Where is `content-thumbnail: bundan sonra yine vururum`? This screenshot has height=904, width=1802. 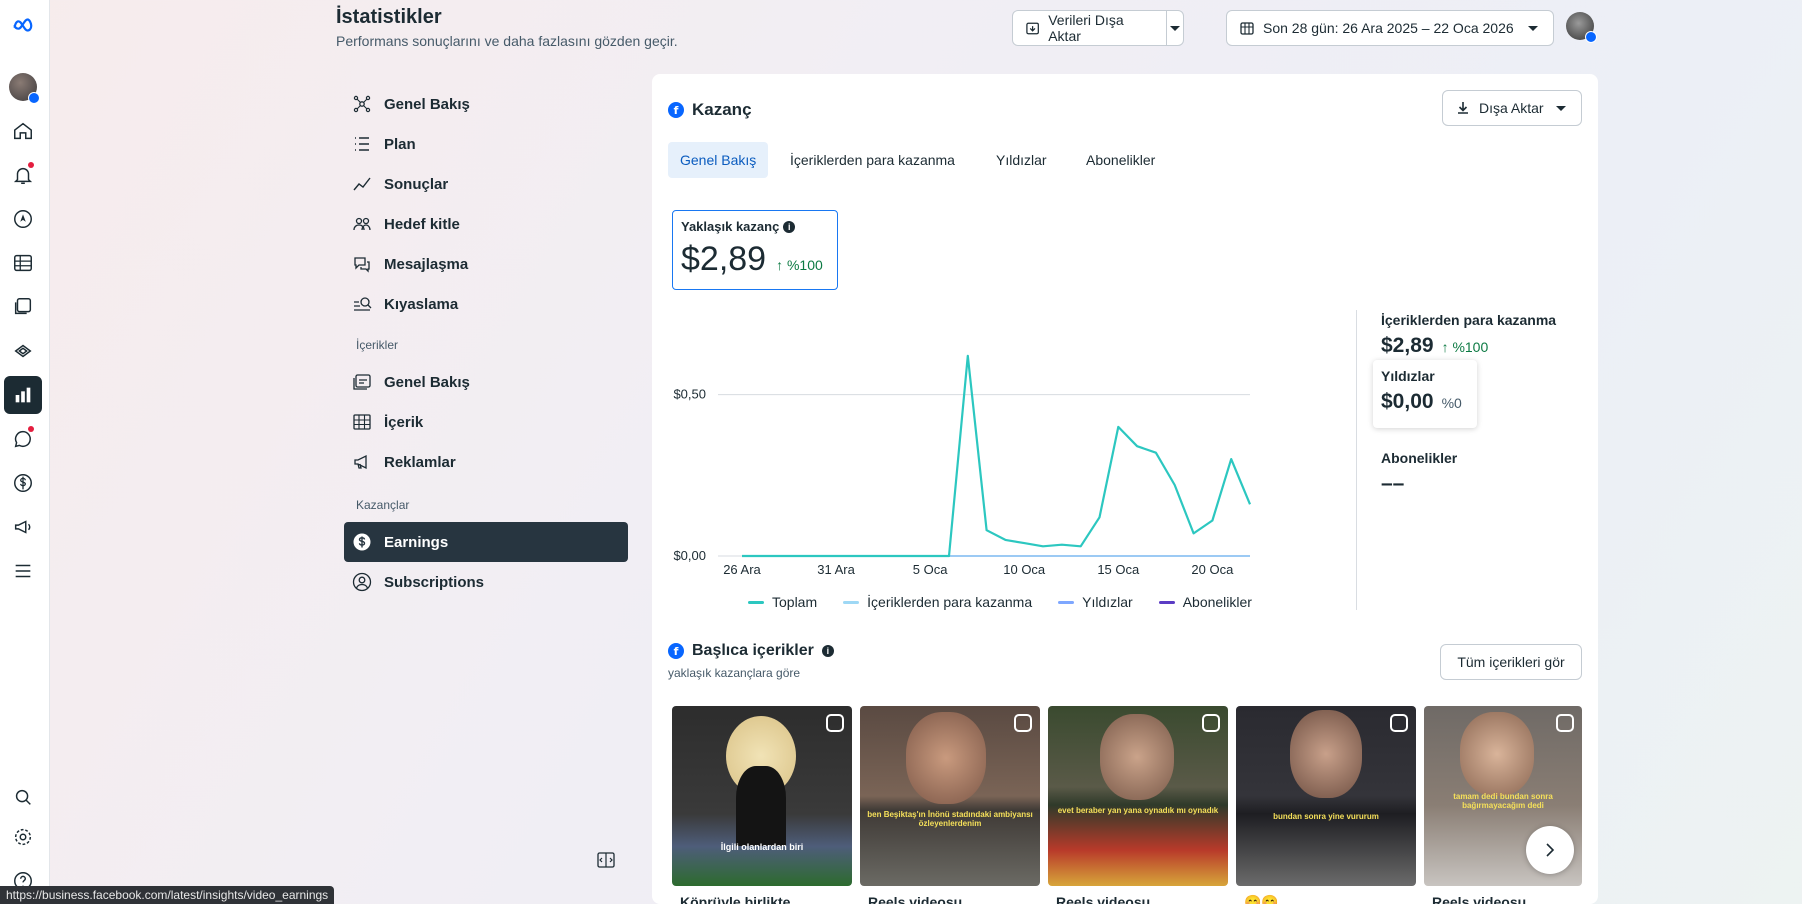
content-thumbnail: bundan sonra yine vururum is located at coordinates (1326, 796).